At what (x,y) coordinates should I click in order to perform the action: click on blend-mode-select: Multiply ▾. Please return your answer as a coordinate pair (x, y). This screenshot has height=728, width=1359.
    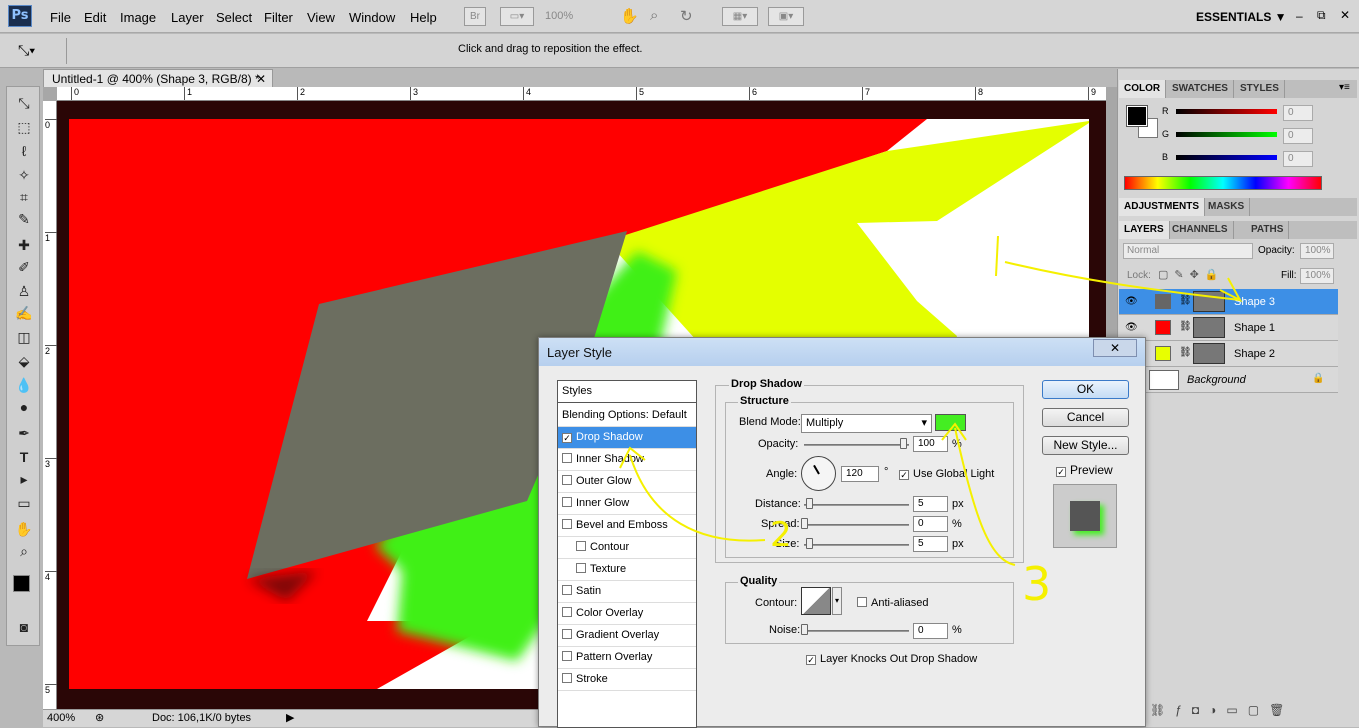
    Looking at the image, I should click on (866, 423).